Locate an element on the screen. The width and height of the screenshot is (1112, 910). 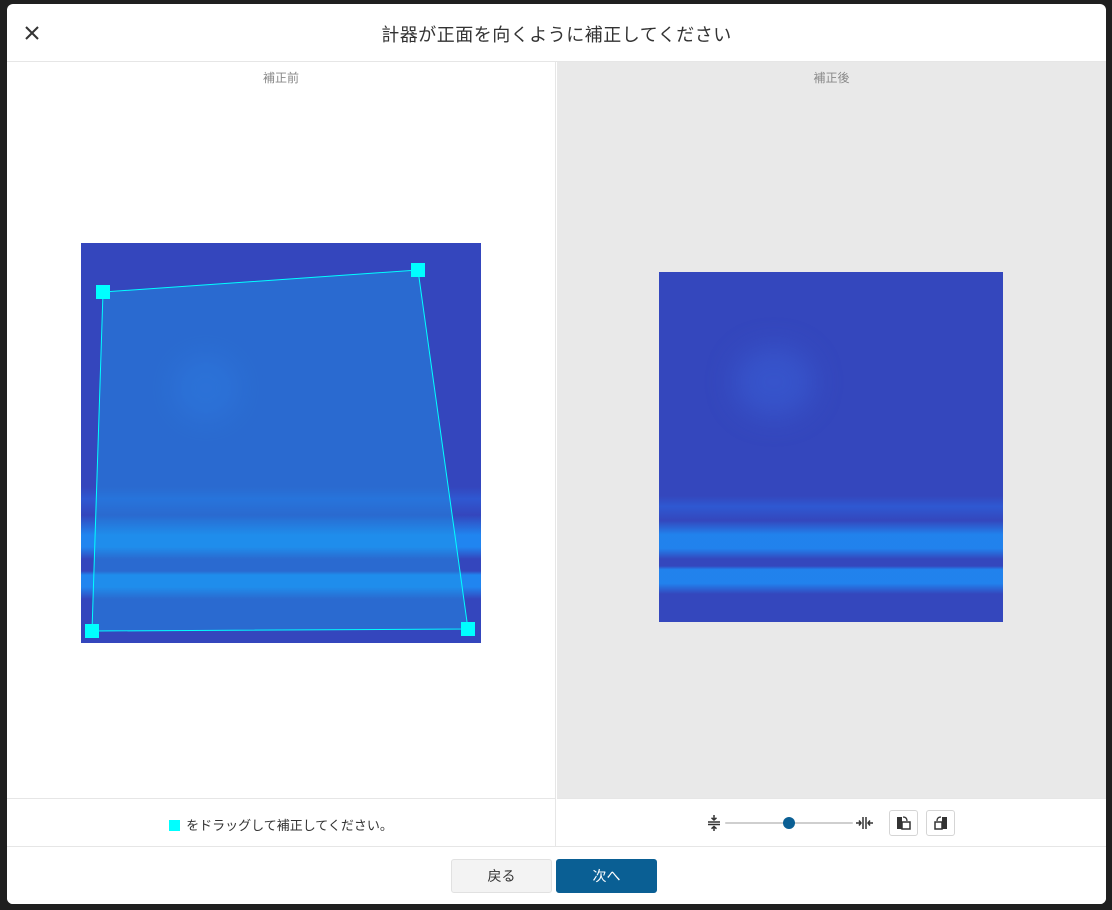
rotate-right-icon is located at coordinates (940, 823).